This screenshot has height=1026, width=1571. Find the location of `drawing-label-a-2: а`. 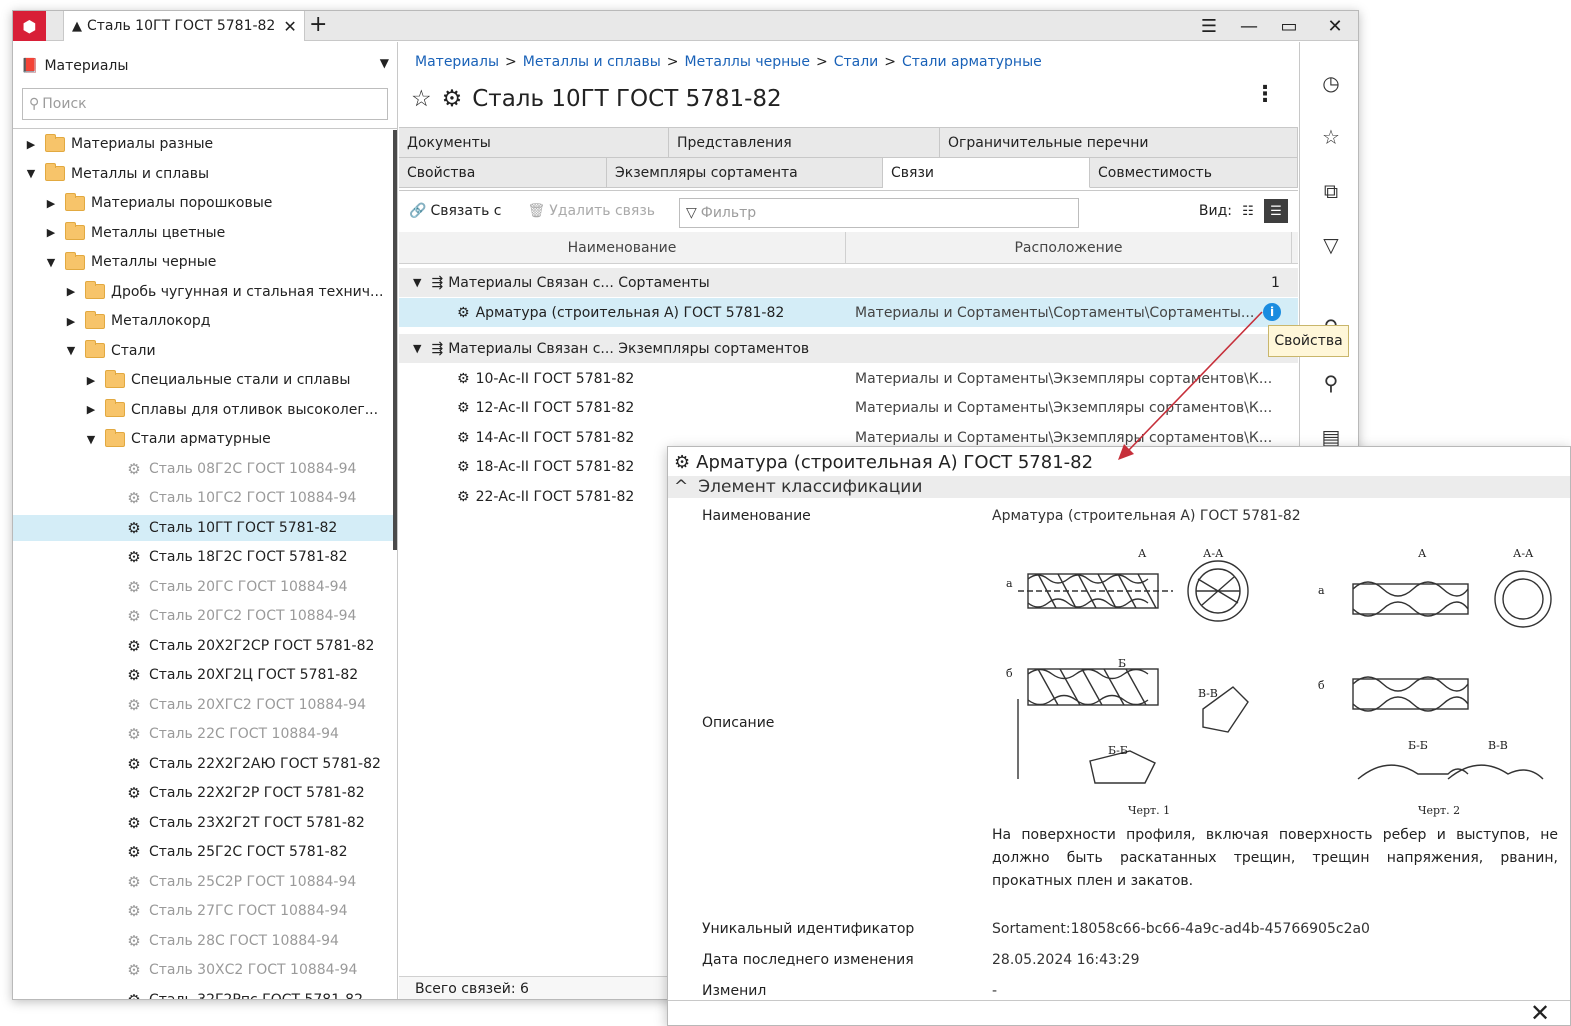

drawing-label-a-2: а is located at coordinates (1321, 590).